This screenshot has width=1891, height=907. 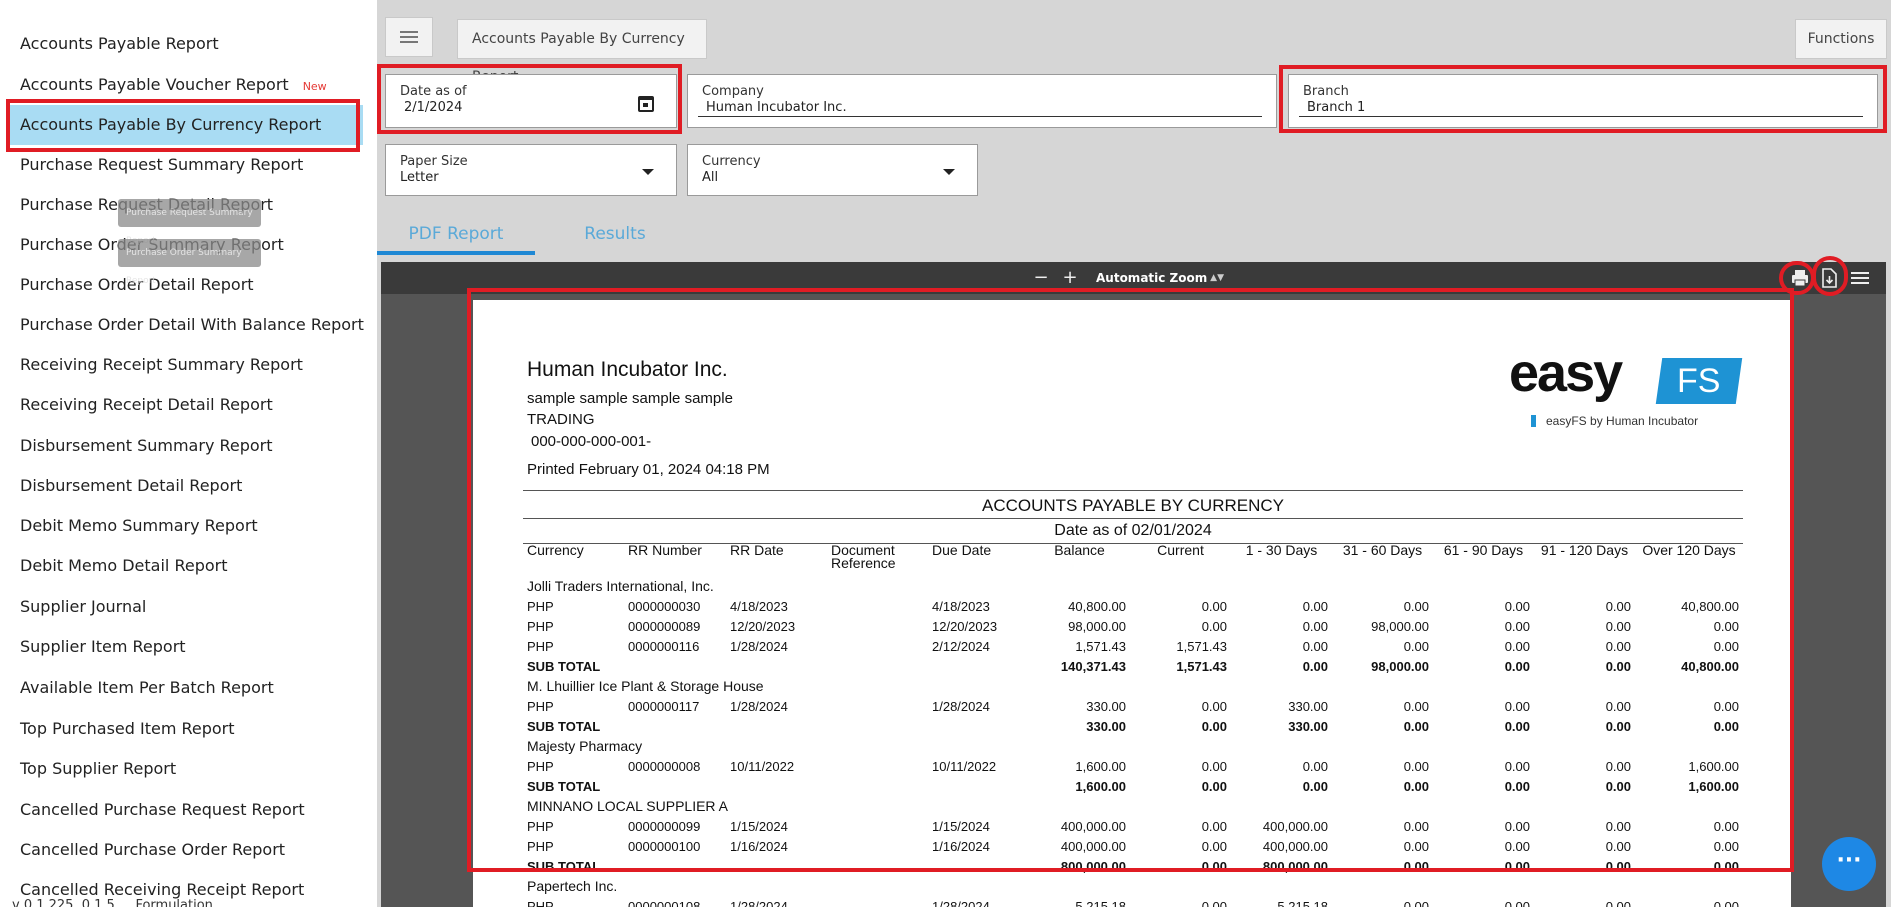 What do you see at coordinates (1093, 866) in the screenshot?
I see `table-cell: 800,000.00` at bounding box center [1093, 866].